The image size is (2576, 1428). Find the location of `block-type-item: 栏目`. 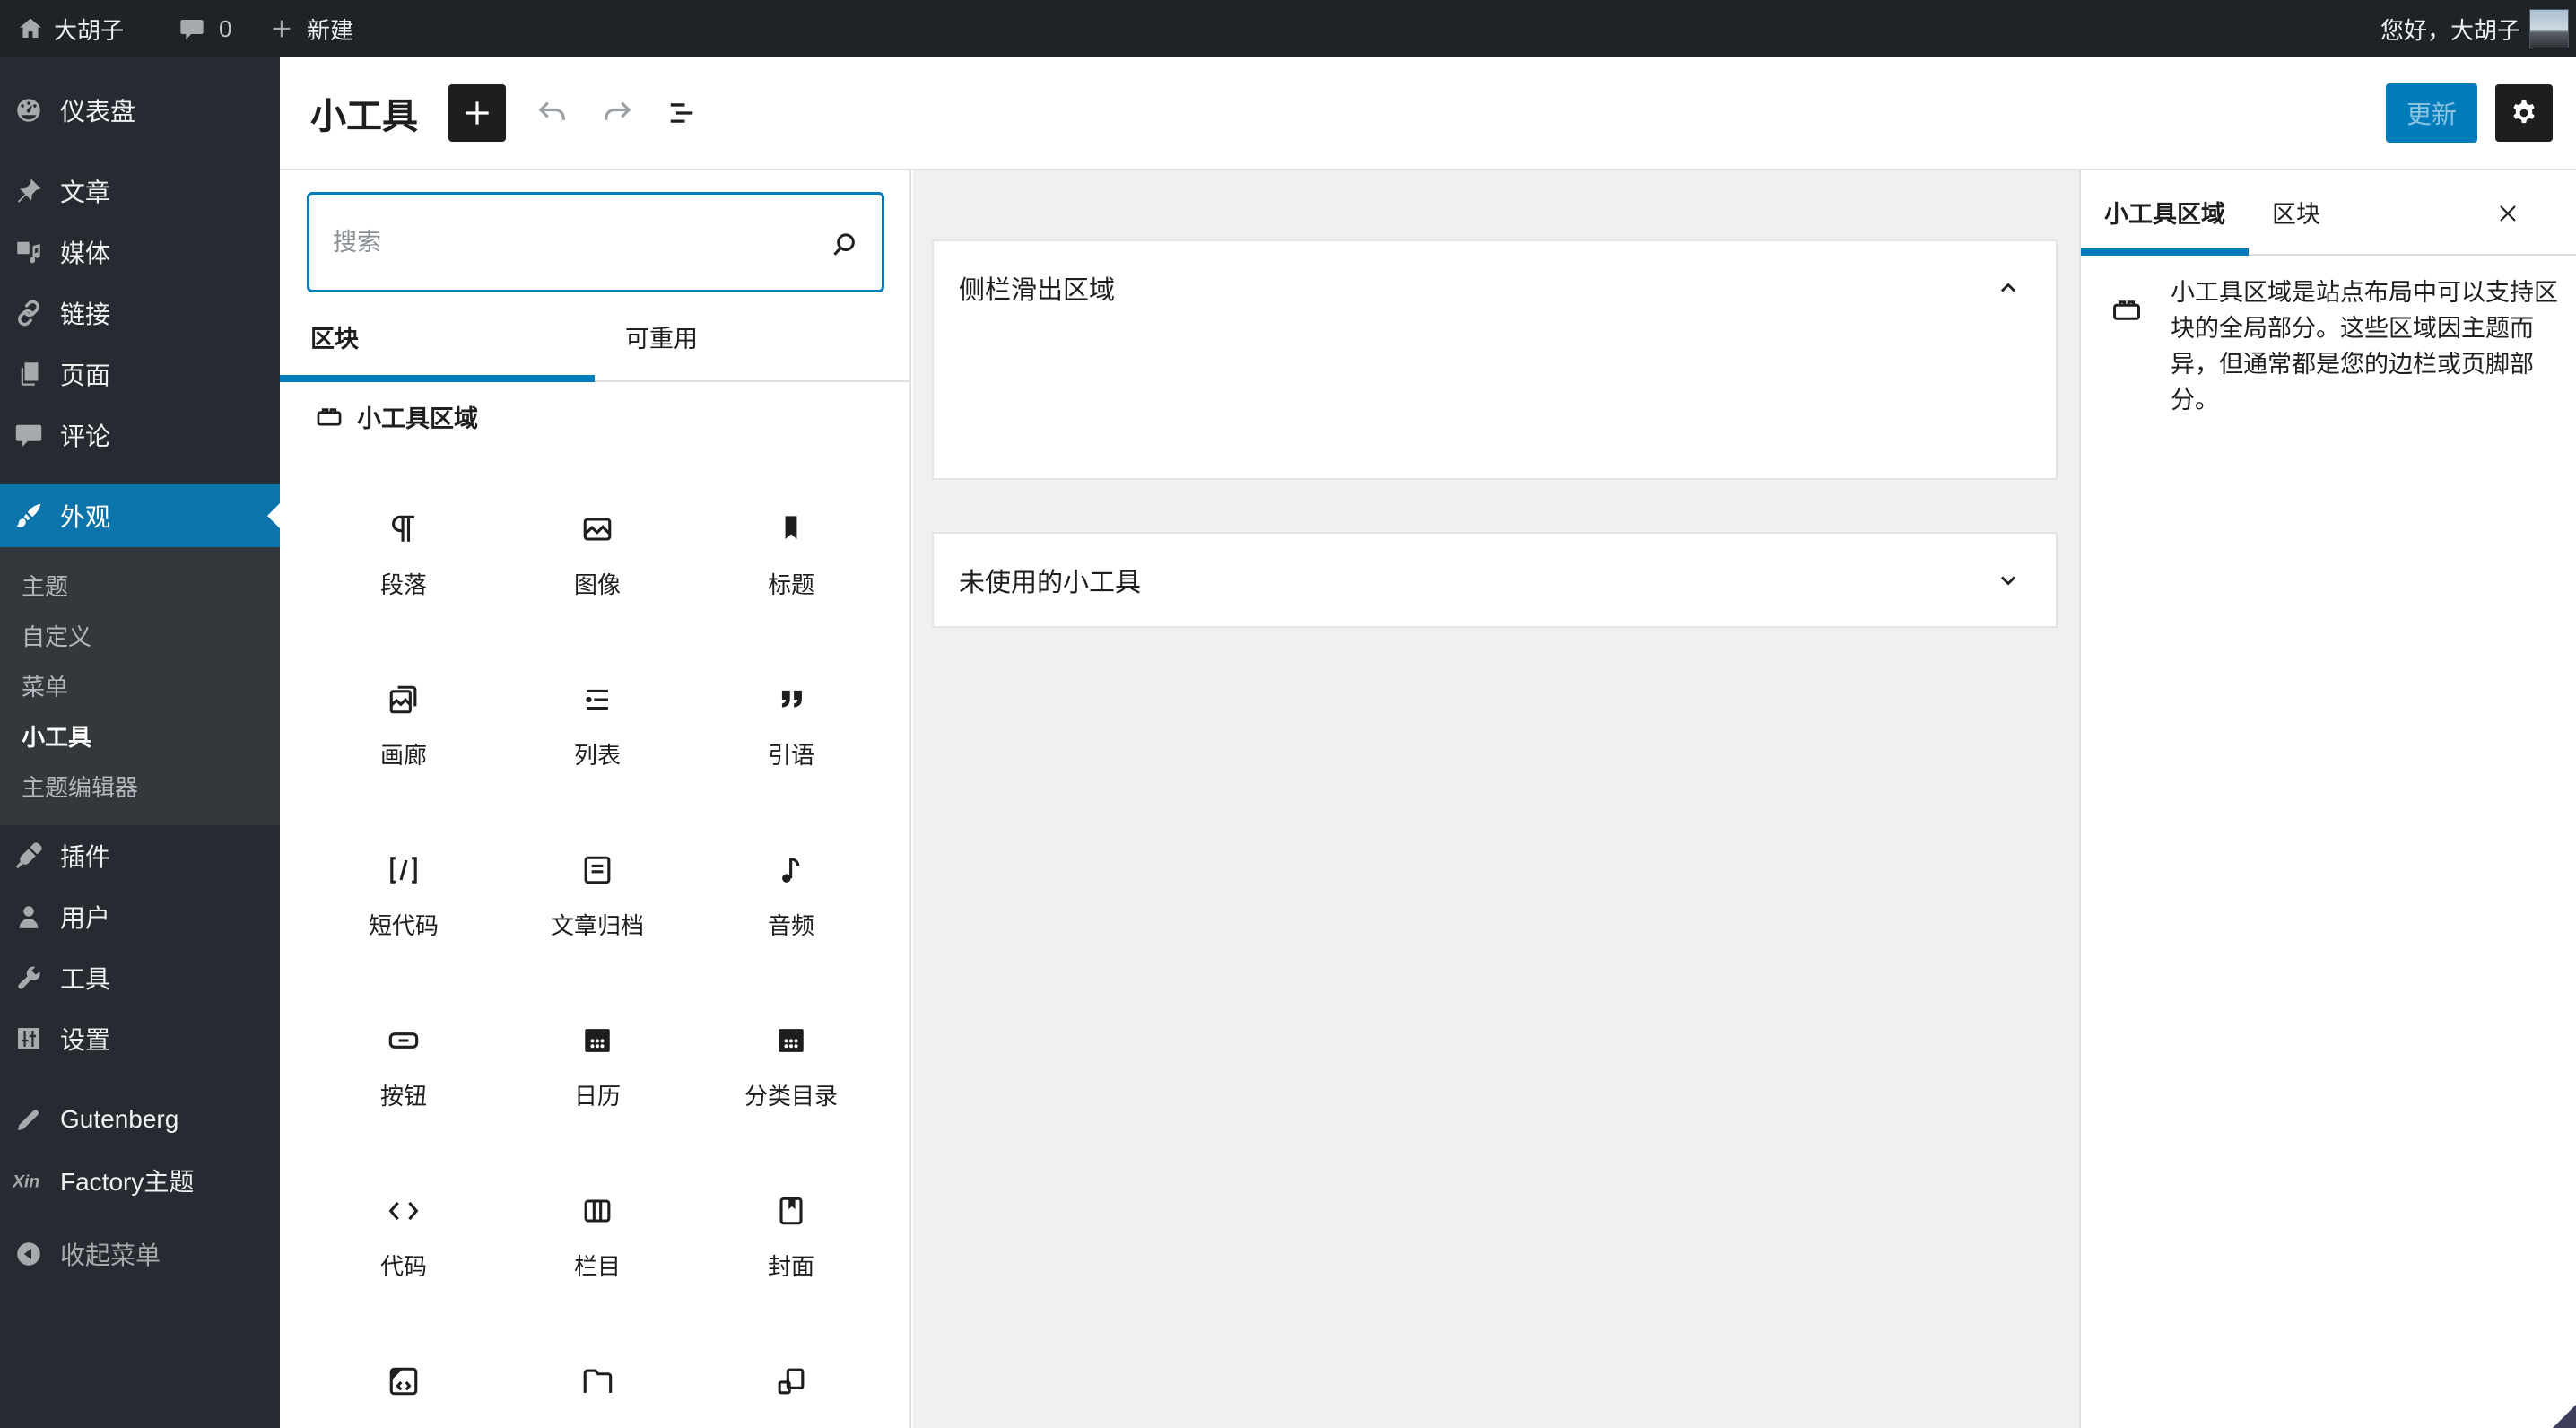

block-type-item: 栏目 is located at coordinates (597, 1223).